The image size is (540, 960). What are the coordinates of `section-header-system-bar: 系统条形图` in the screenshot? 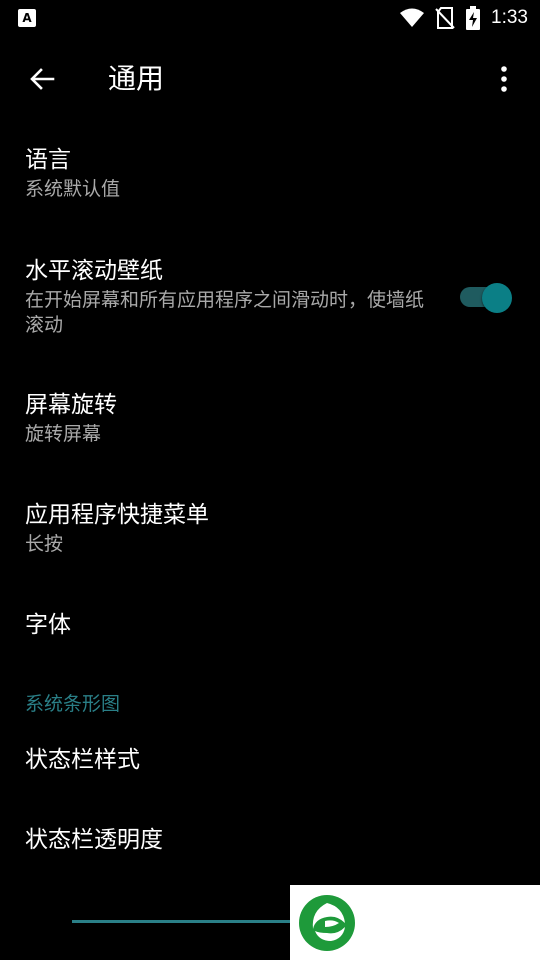 It's located at (73, 704).